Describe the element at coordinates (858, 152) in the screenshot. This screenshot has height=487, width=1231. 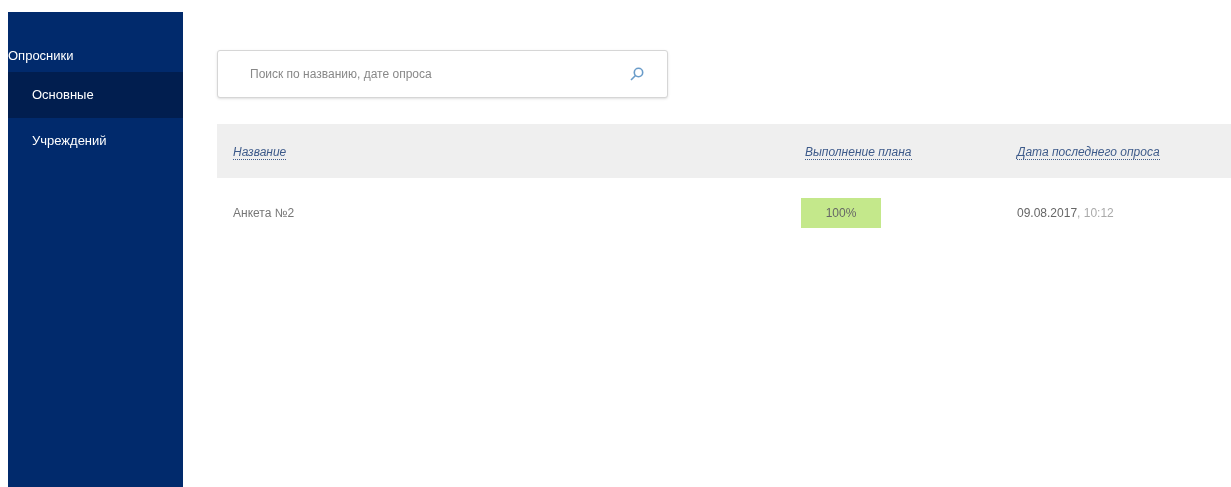
I see `sort-header-link: Выполнение плана` at that location.